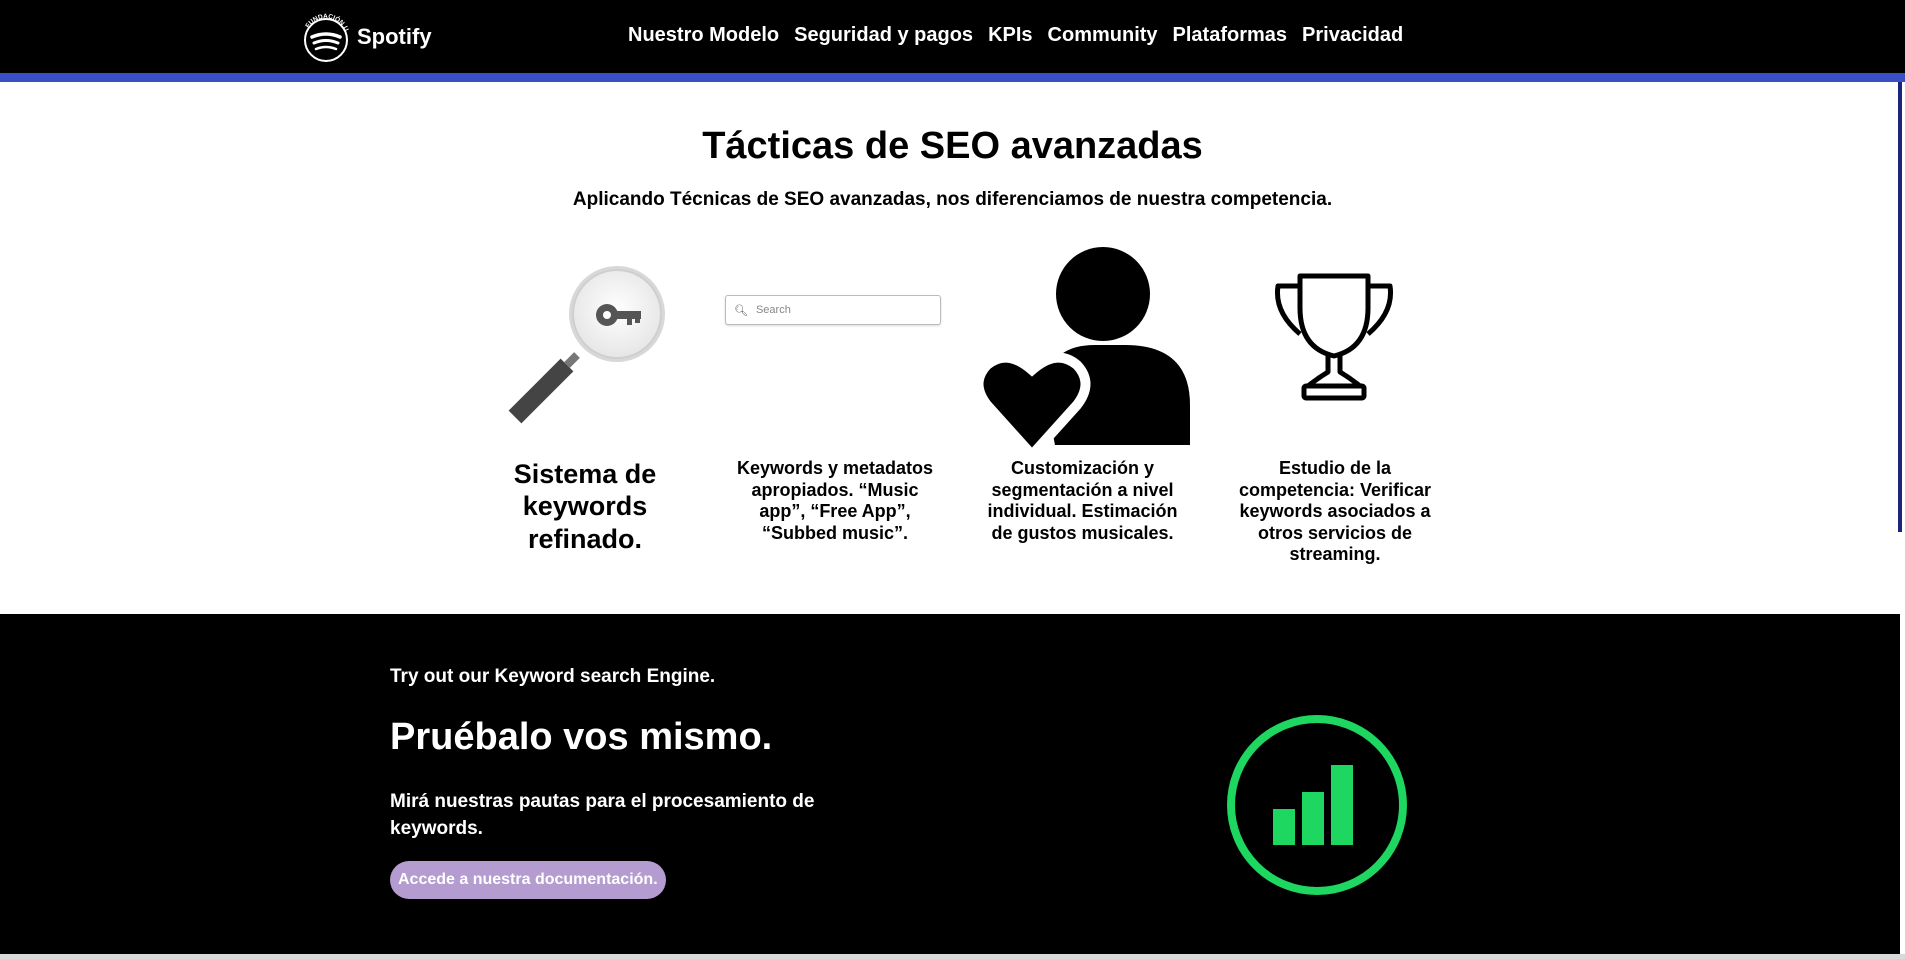  Describe the element at coordinates (394, 36) in the screenshot. I see `brand-name: Spotify` at that location.